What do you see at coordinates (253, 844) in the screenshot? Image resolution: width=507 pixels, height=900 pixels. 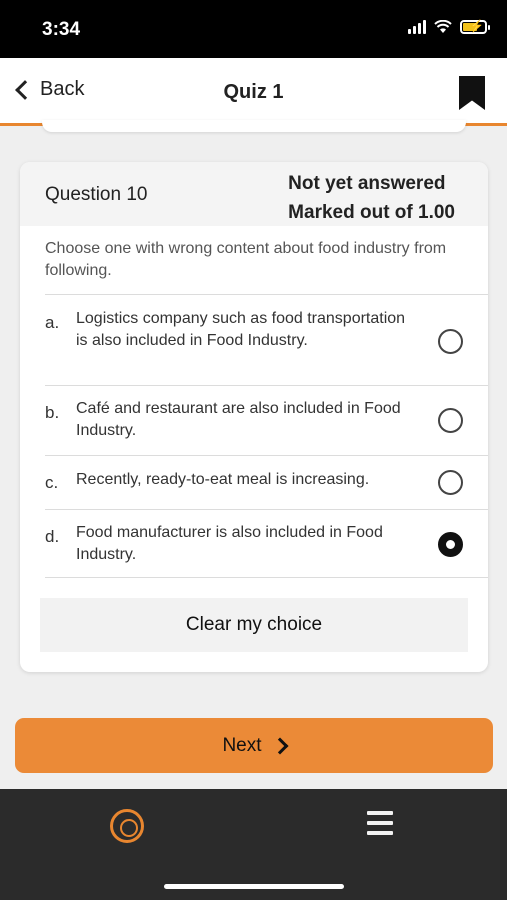 I see `bottom-bar` at bounding box center [253, 844].